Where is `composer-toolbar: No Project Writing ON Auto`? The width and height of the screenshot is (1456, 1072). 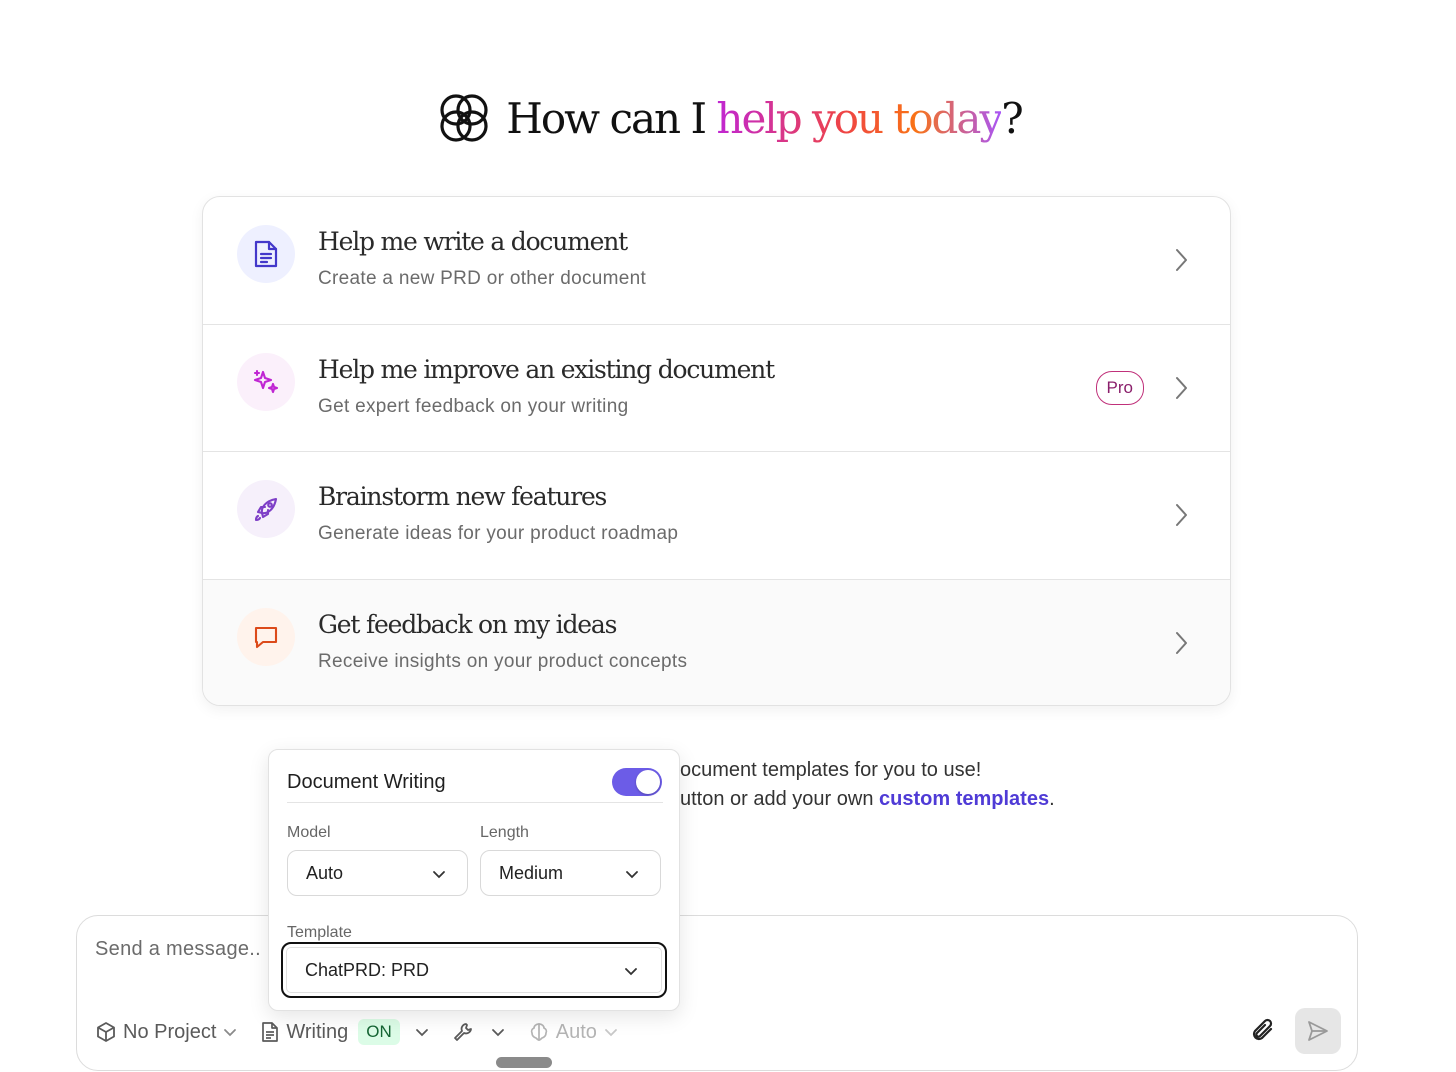
composer-toolbar: No Project Writing ON Auto is located at coordinates (368, 1032).